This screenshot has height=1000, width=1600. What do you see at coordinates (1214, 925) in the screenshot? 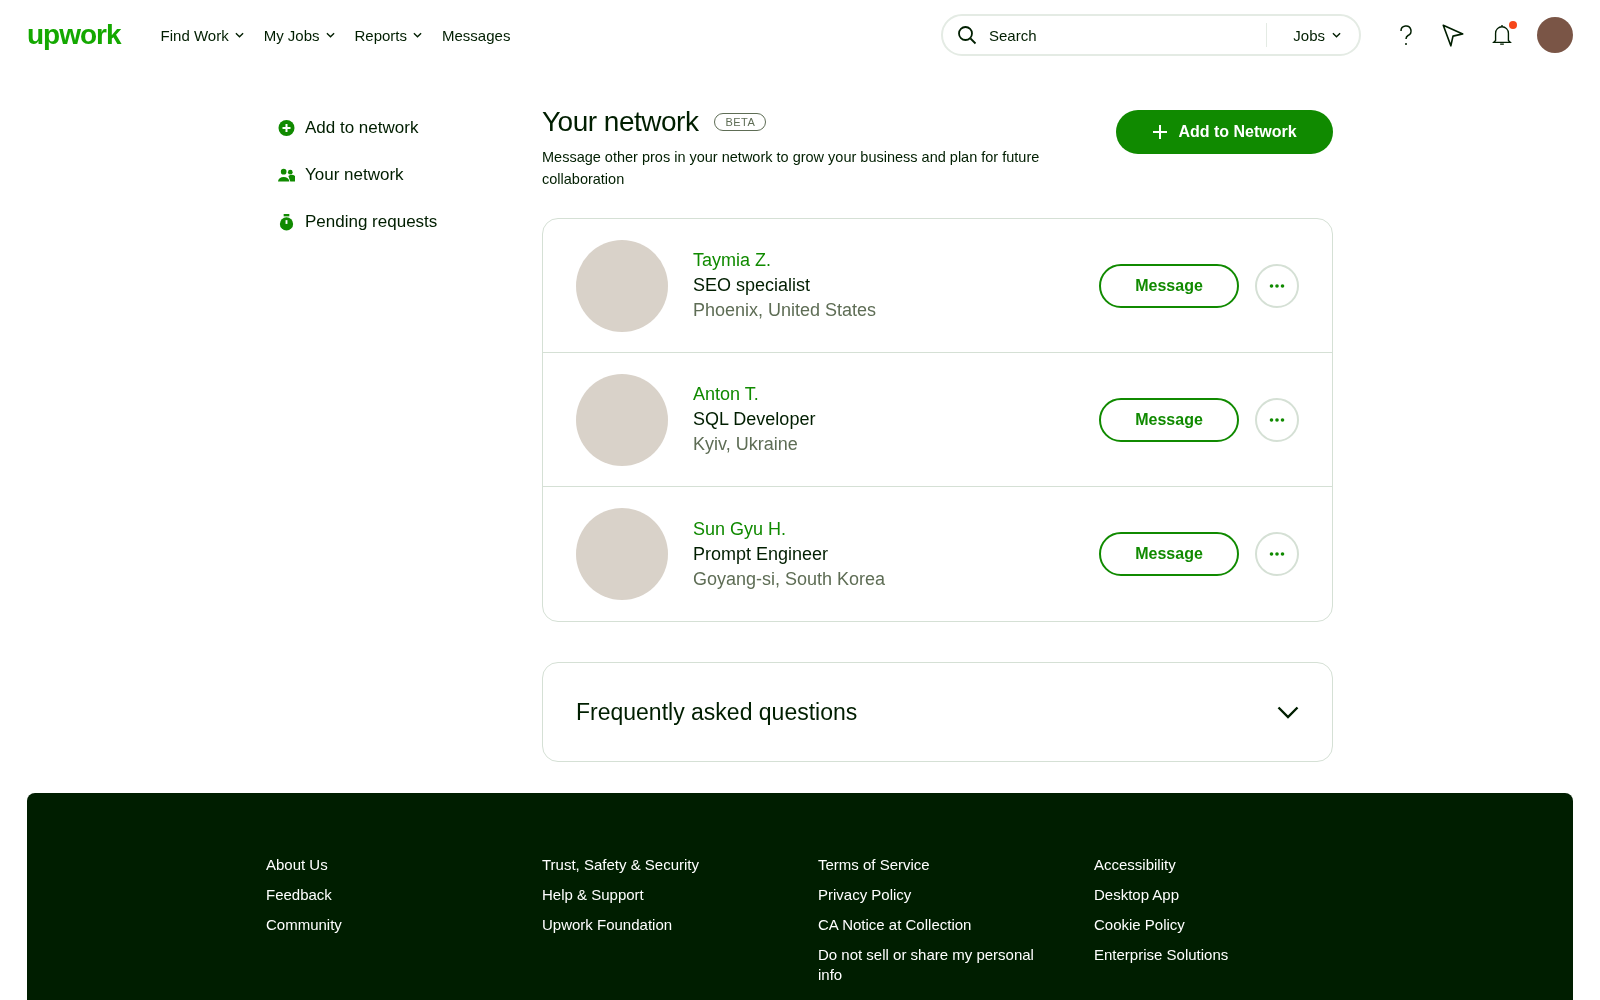
I see `footer-link: Cookie Policy` at bounding box center [1214, 925].